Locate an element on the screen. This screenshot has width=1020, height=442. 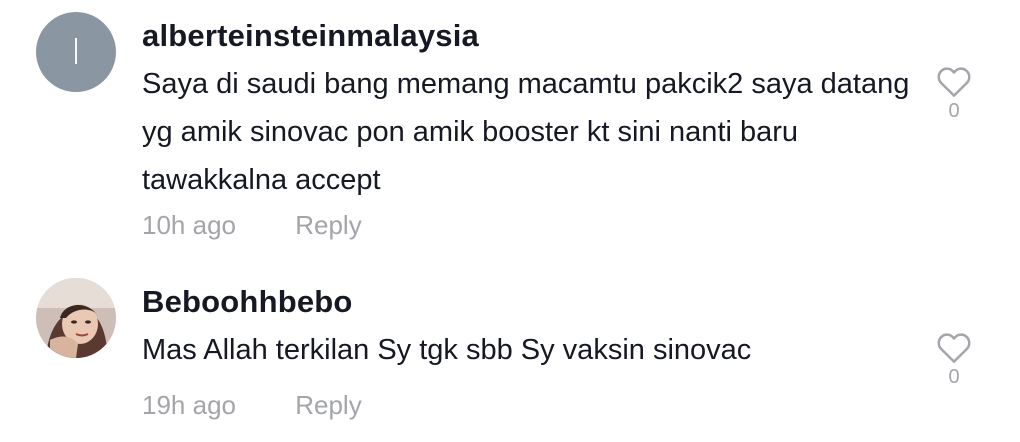
avatar: I is located at coordinates (76, 52).